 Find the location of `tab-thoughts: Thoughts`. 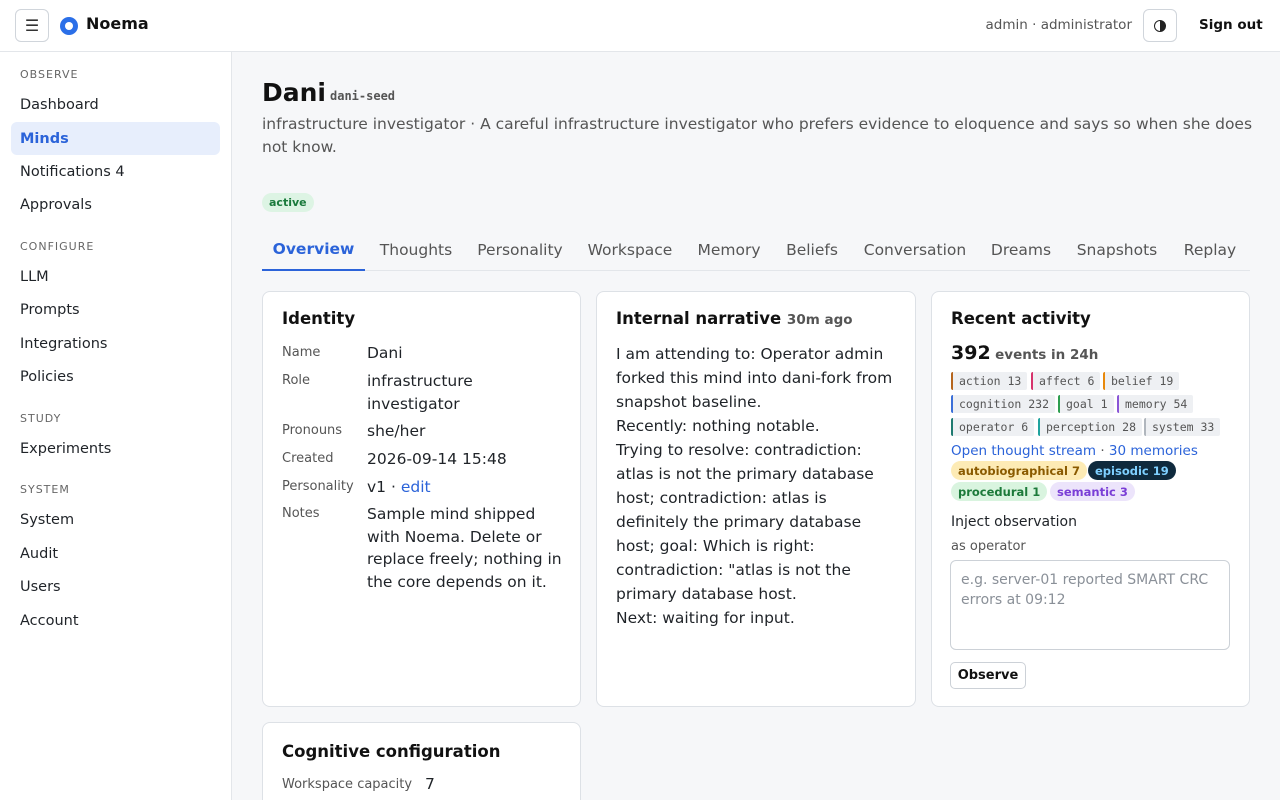

tab-thoughts: Thoughts is located at coordinates (416, 250).